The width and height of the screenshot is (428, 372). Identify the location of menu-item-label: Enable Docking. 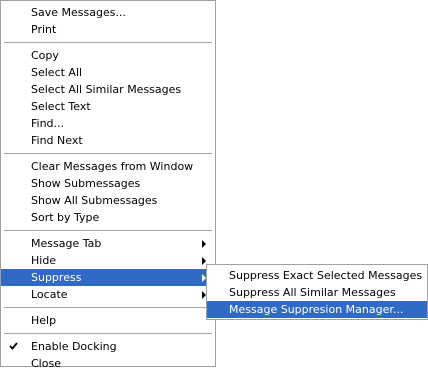
(74, 346).